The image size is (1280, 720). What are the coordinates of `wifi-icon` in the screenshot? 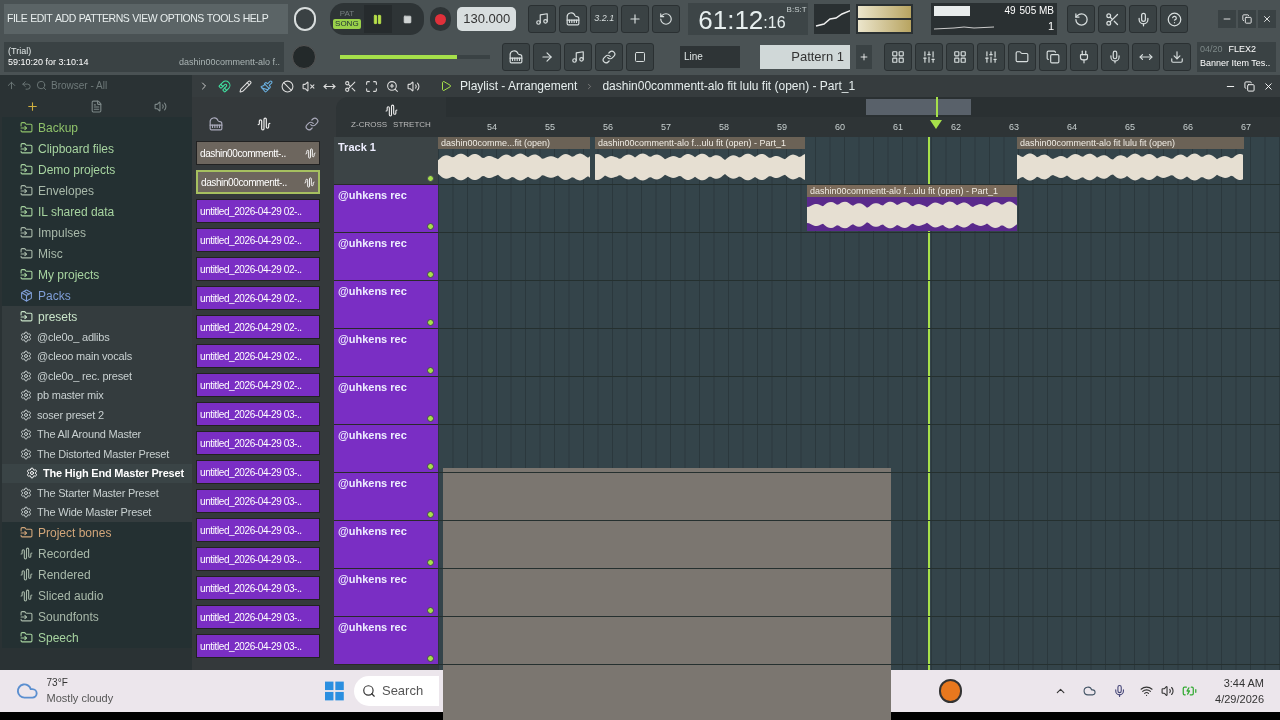 It's located at (1146, 691).